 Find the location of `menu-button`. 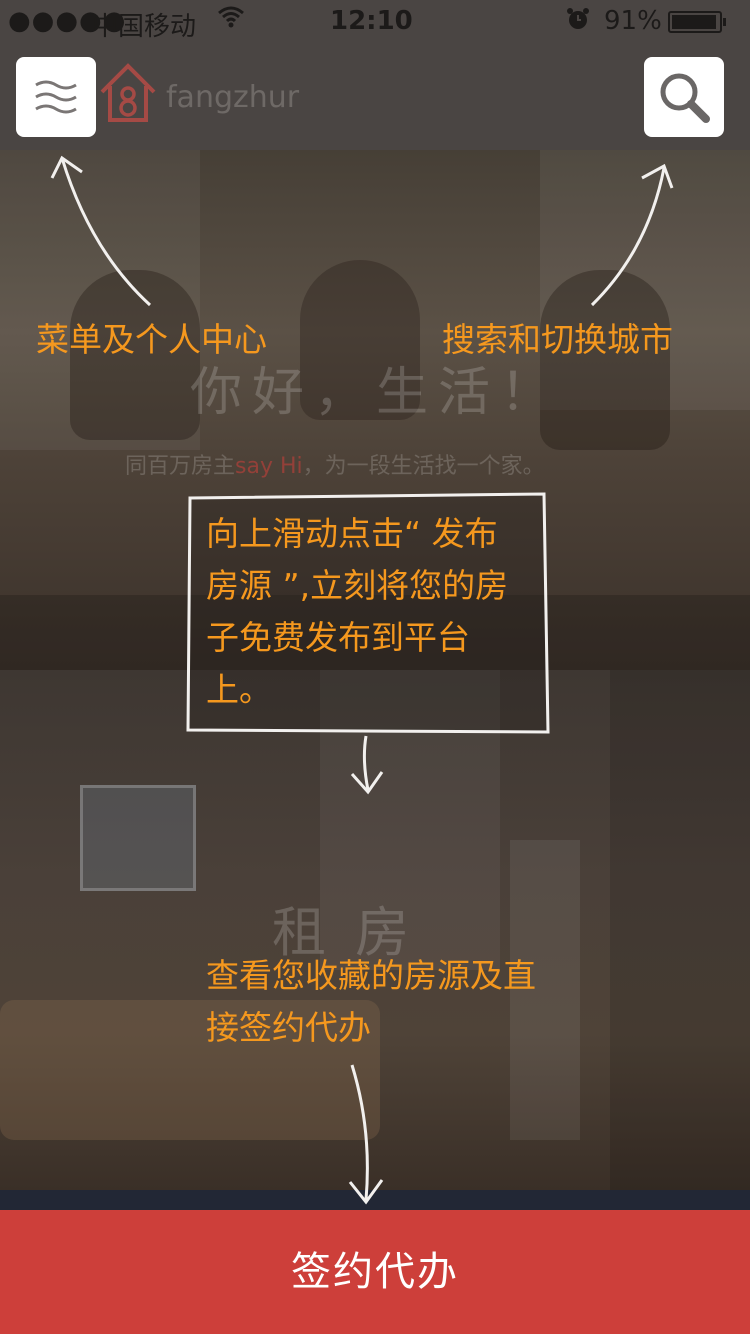

menu-button is located at coordinates (56, 97).